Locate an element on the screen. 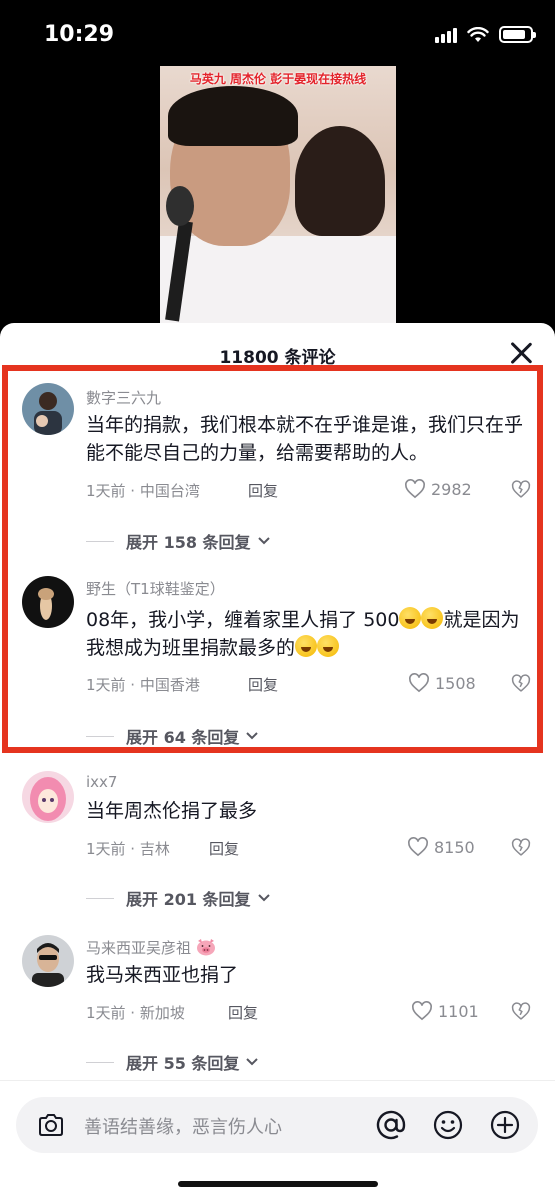  comment-text: 我马来西亚也捐了 is located at coordinates (162, 975).